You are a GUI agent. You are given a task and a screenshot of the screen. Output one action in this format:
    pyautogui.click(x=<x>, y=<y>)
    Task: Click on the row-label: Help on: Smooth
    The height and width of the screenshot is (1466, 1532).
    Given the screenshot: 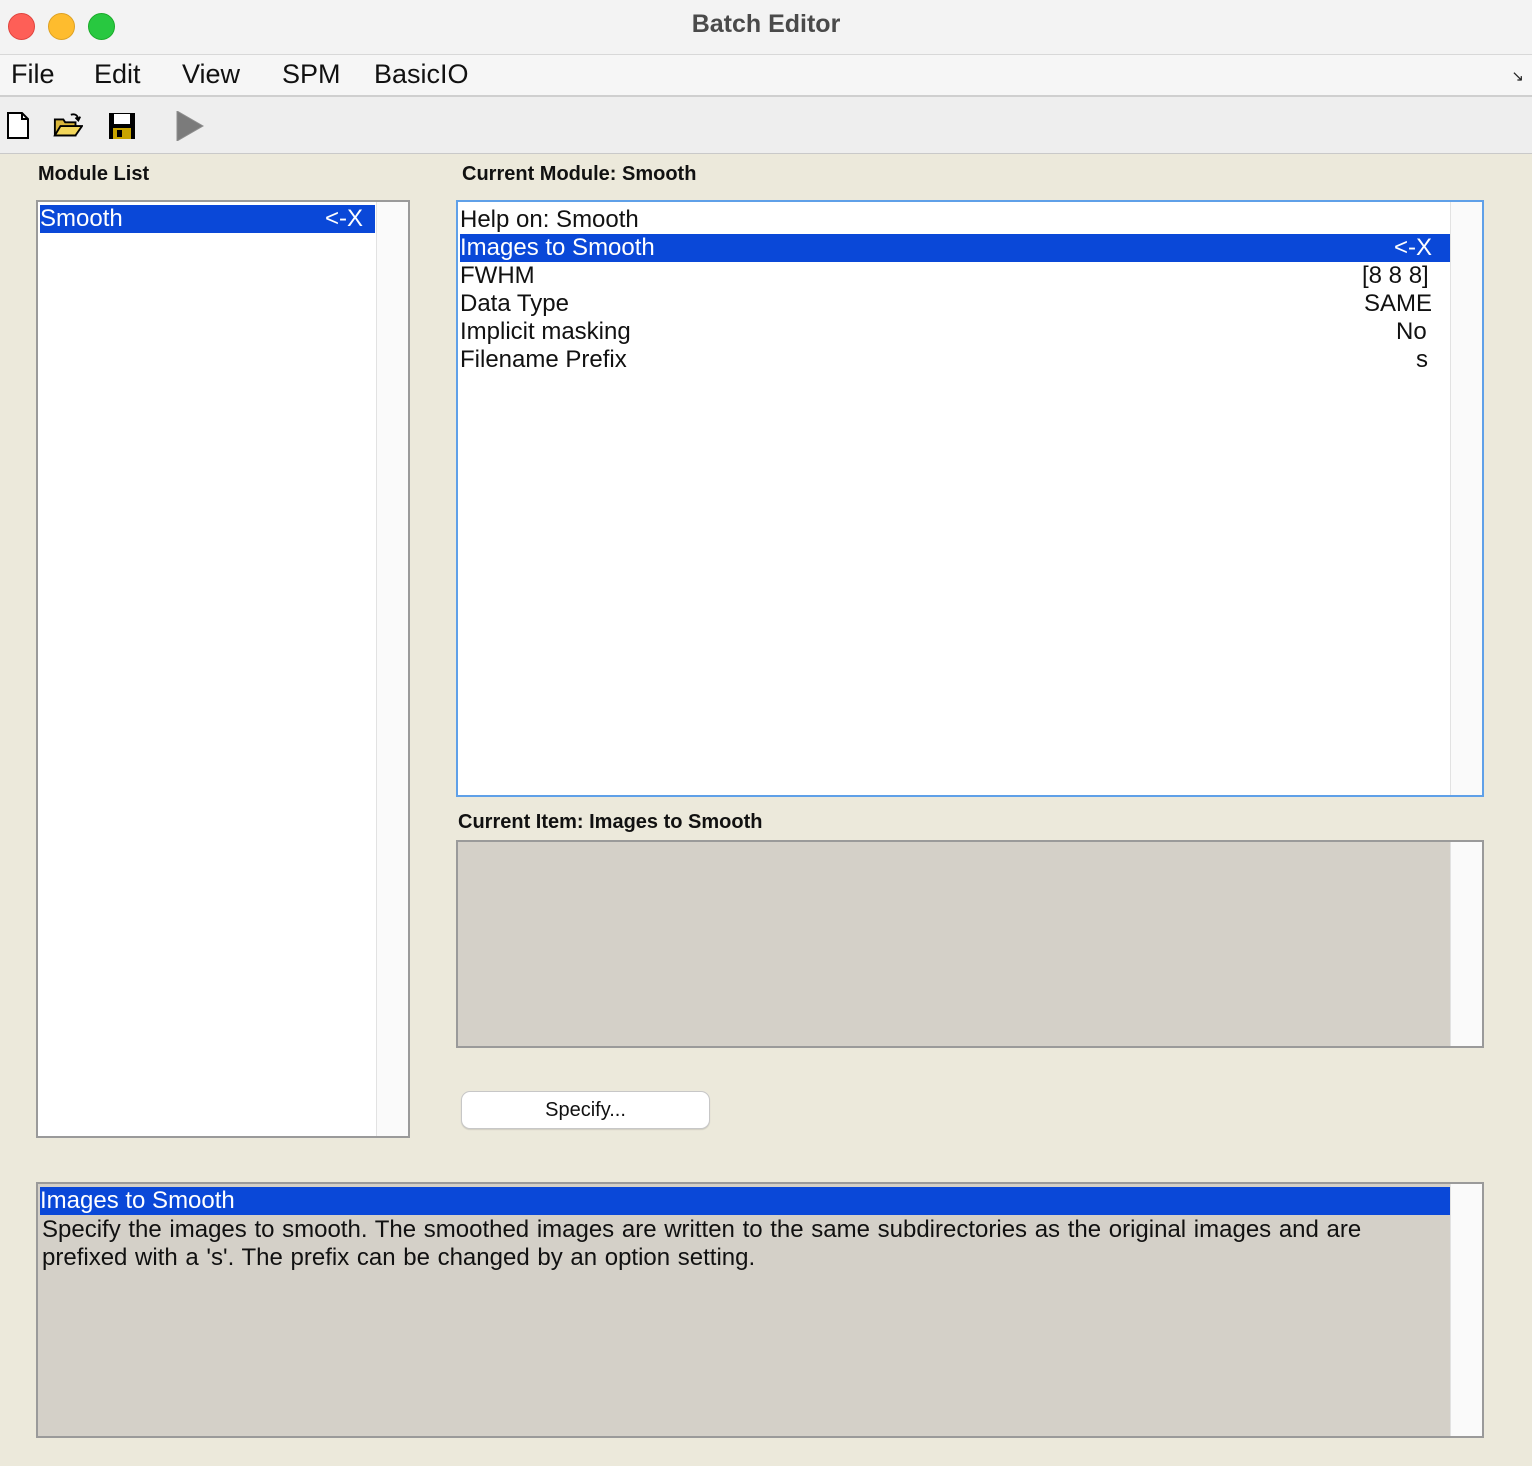 What is the action you would take?
    pyautogui.click(x=549, y=219)
    